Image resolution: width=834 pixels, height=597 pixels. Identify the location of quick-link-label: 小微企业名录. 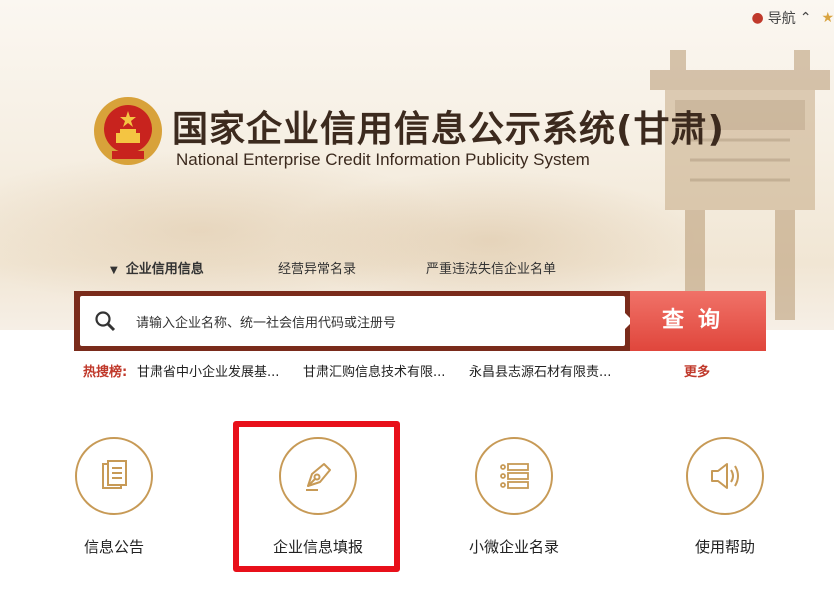
(513, 547).